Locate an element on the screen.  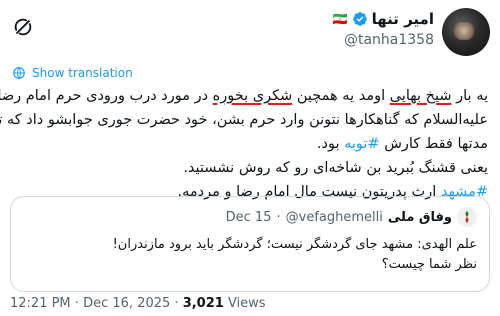
text-span: اومد یه همچین is located at coordinates (341, 96).